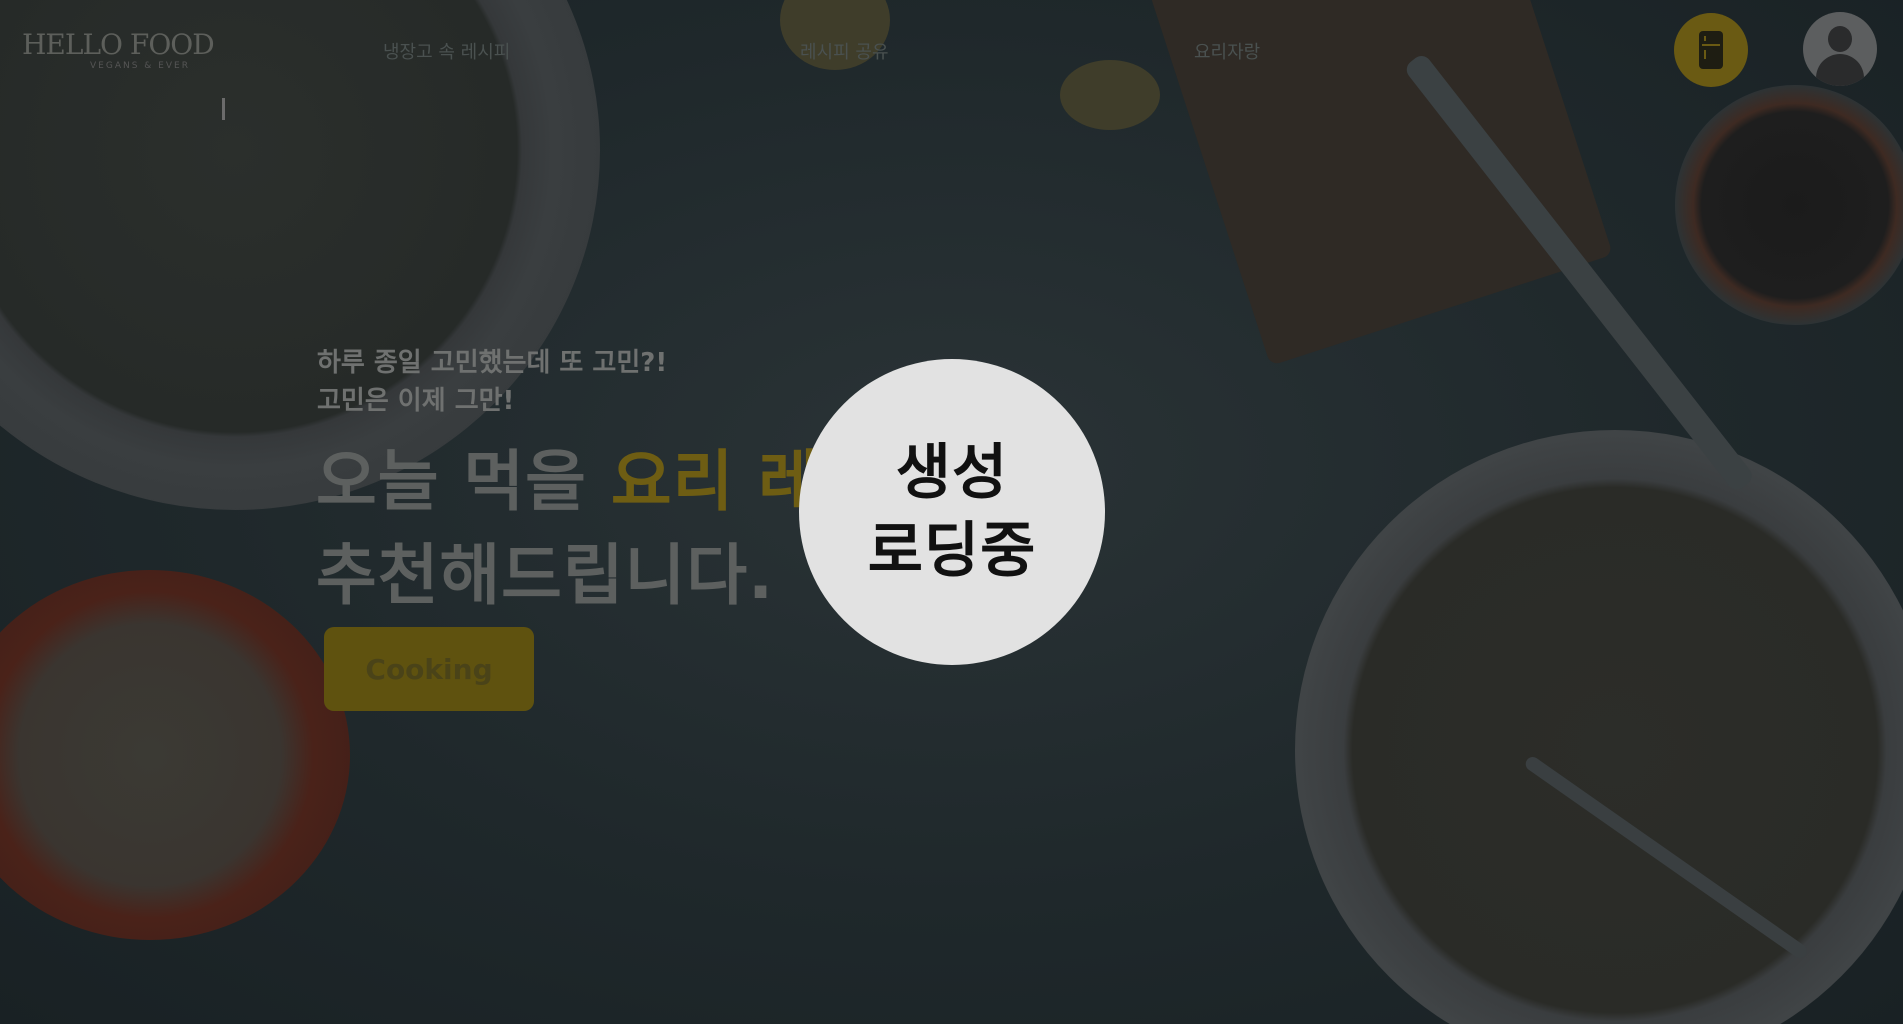 Image resolution: width=1903 pixels, height=1024 pixels. Describe the element at coordinates (118, 44) in the screenshot. I see `logo: HELLO FOOD` at that location.